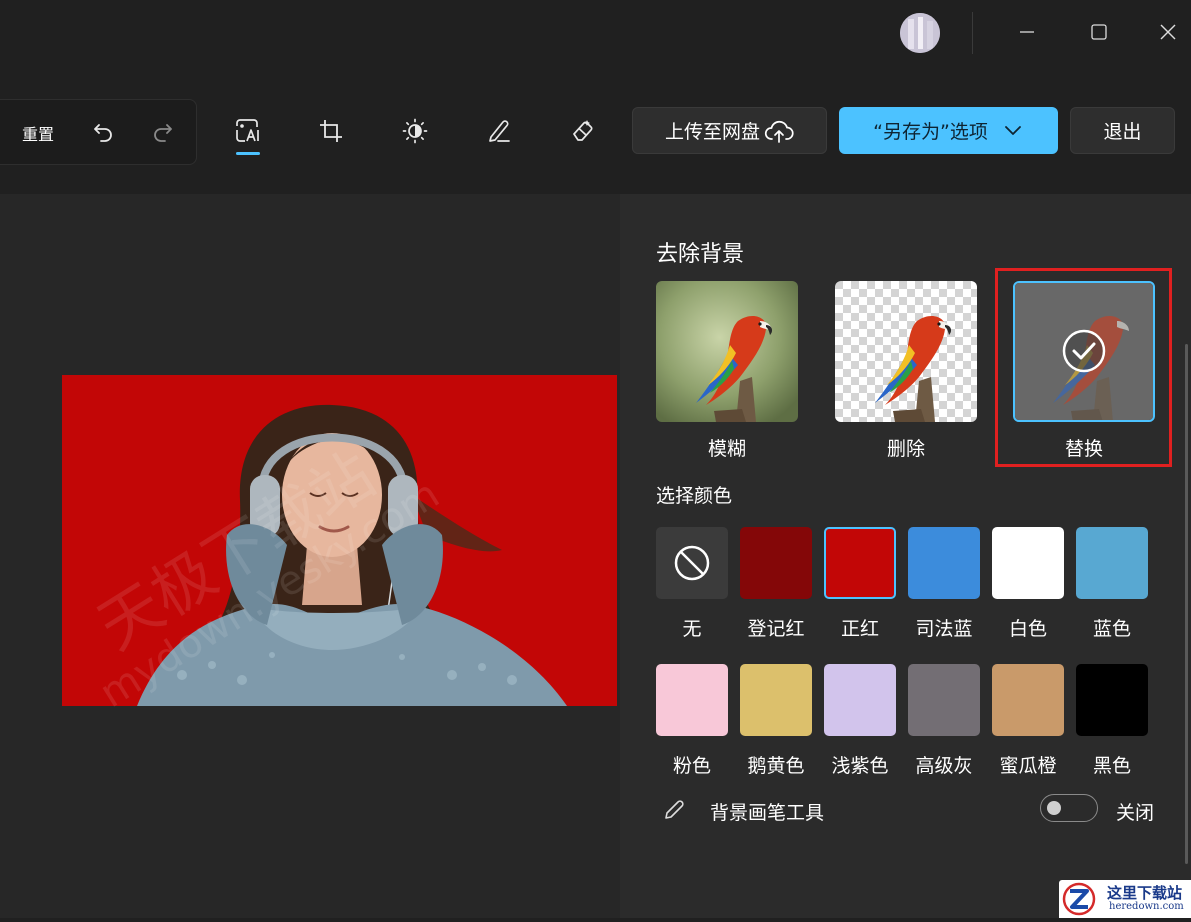  I want to click on minimize-icon, so click(1027, 32).